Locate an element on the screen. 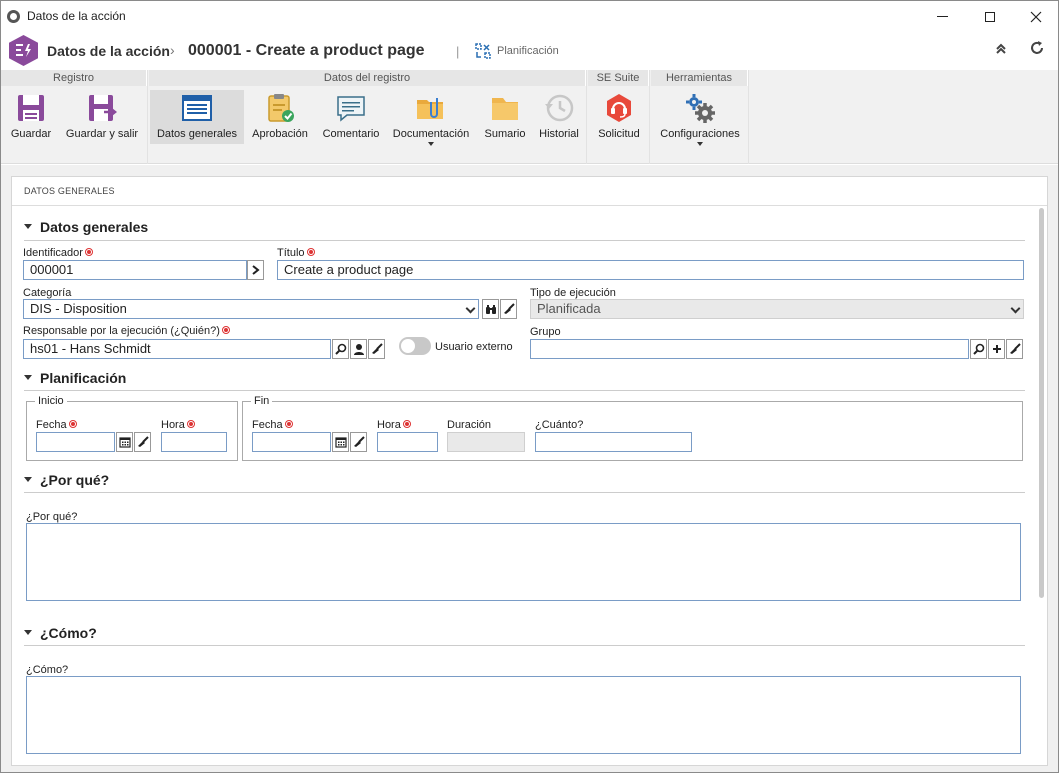 The width and height of the screenshot is (1059, 773). history-icon is located at coordinates (559, 108).